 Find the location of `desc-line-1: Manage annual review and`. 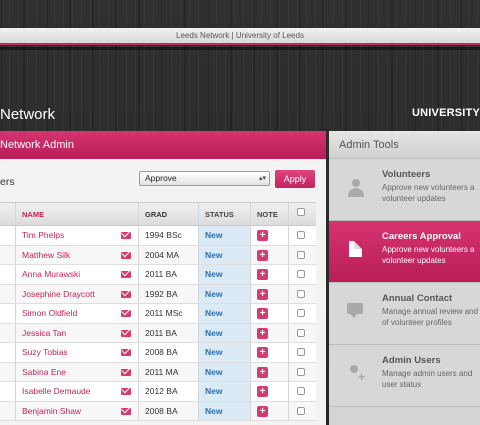

desc-line-1: Manage annual review and is located at coordinates (430, 311).